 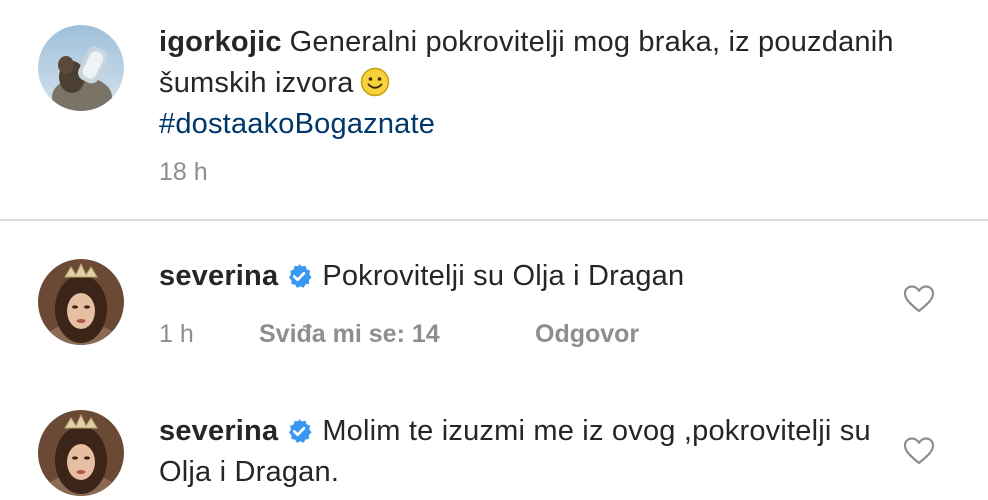 I want to click on likes-count: Sviđa mi se: 14, so click(x=397, y=334).